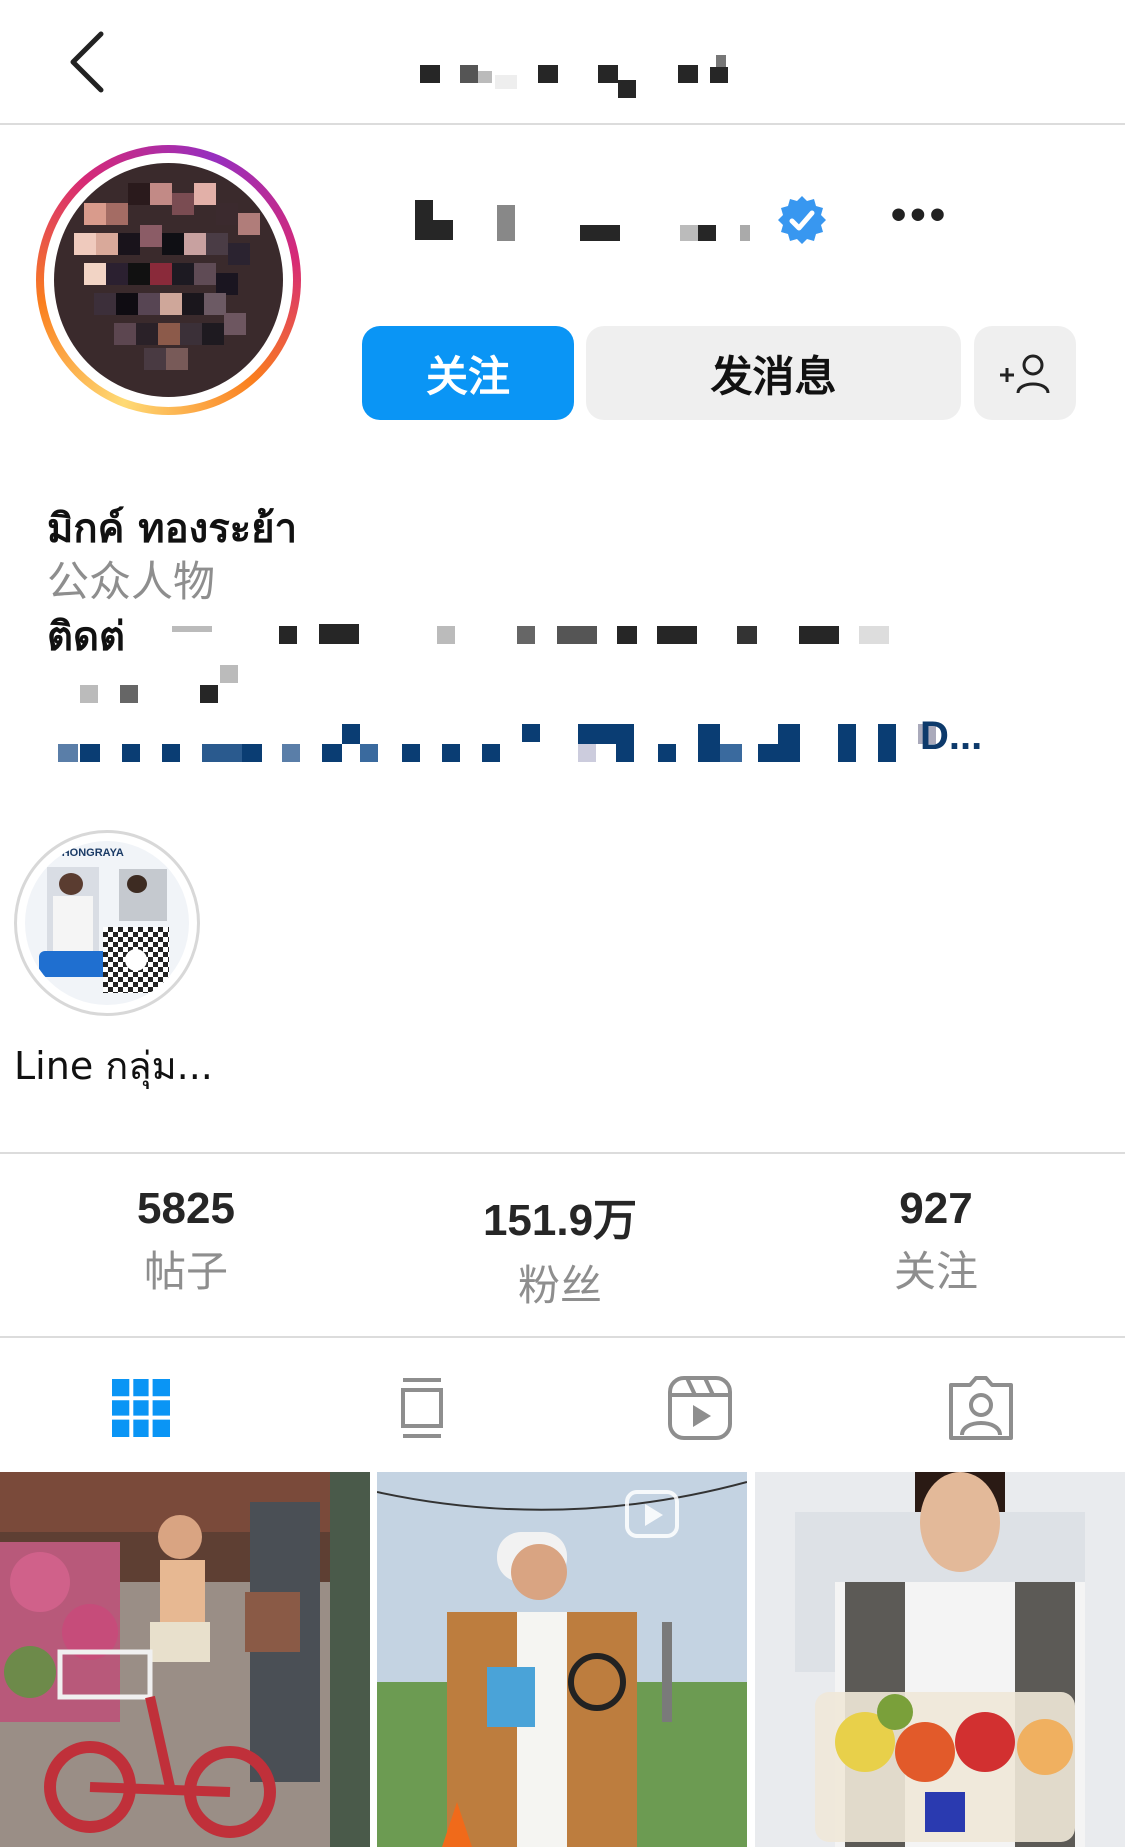  I want to click on bio-contact-prefix: ติดต่, so click(86, 635).